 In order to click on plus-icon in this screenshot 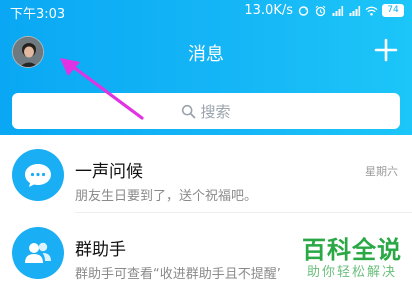, I will do `click(386, 50)`.